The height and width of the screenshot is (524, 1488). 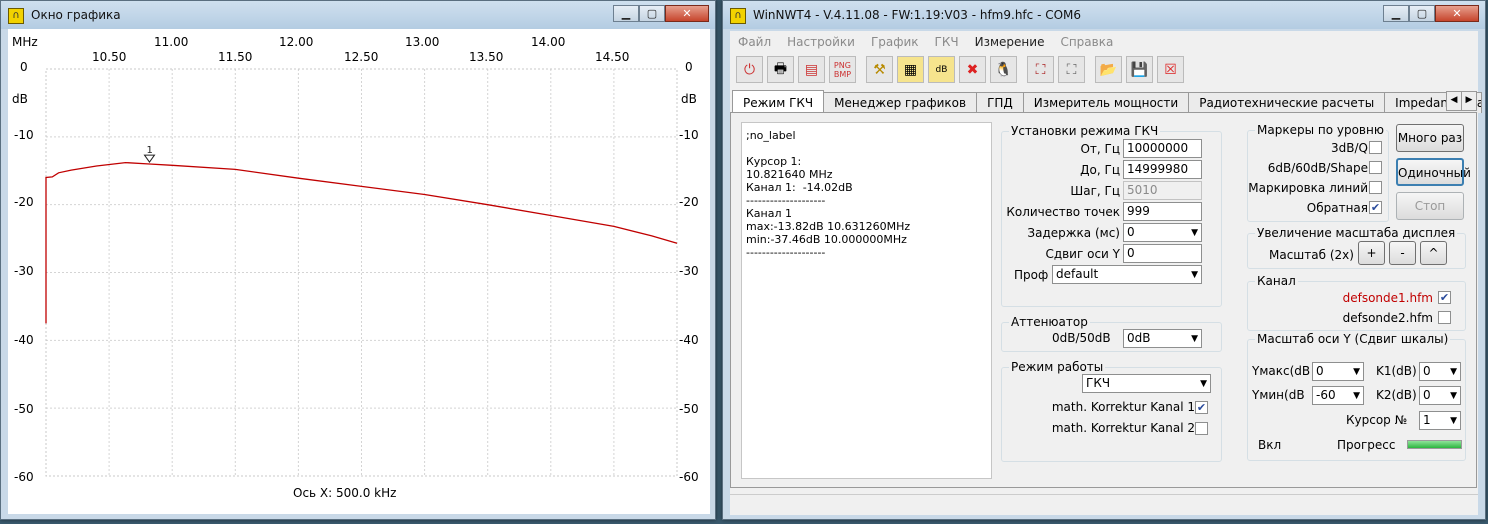 What do you see at coordinates (1086, 42) in the screenshot?
I see `menu-help: Справка` at bounding box center [1086, 42].